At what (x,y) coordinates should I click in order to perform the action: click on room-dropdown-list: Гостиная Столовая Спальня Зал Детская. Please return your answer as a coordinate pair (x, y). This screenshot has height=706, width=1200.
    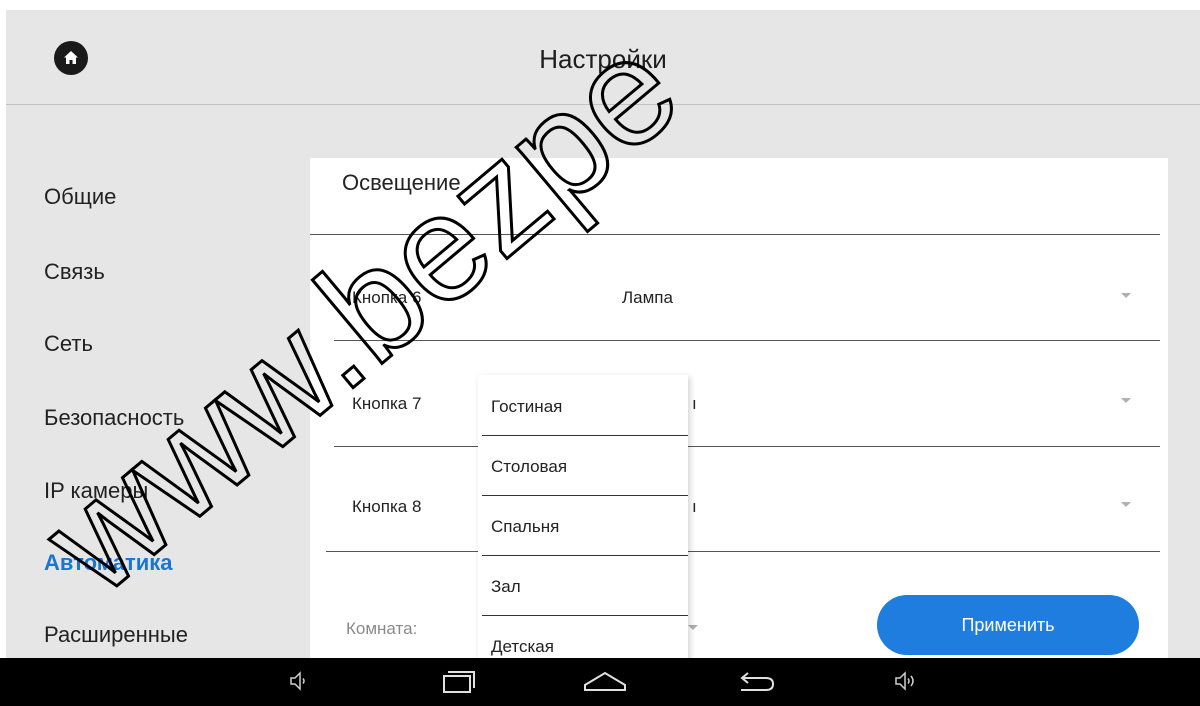
    Looking at the image, I should click on (583, 516).